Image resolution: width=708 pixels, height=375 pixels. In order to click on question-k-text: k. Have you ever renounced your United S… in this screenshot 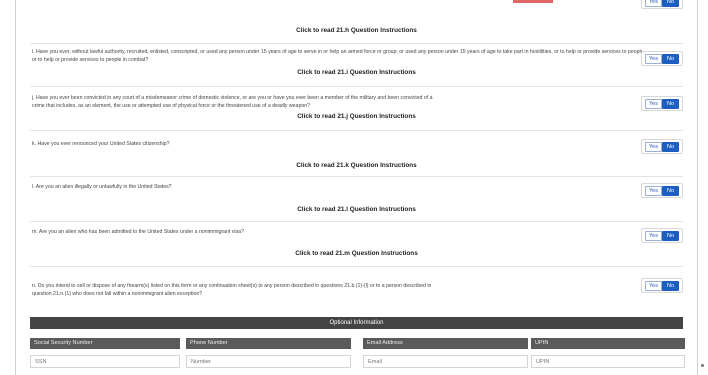, I will do `click(101, 144)`.